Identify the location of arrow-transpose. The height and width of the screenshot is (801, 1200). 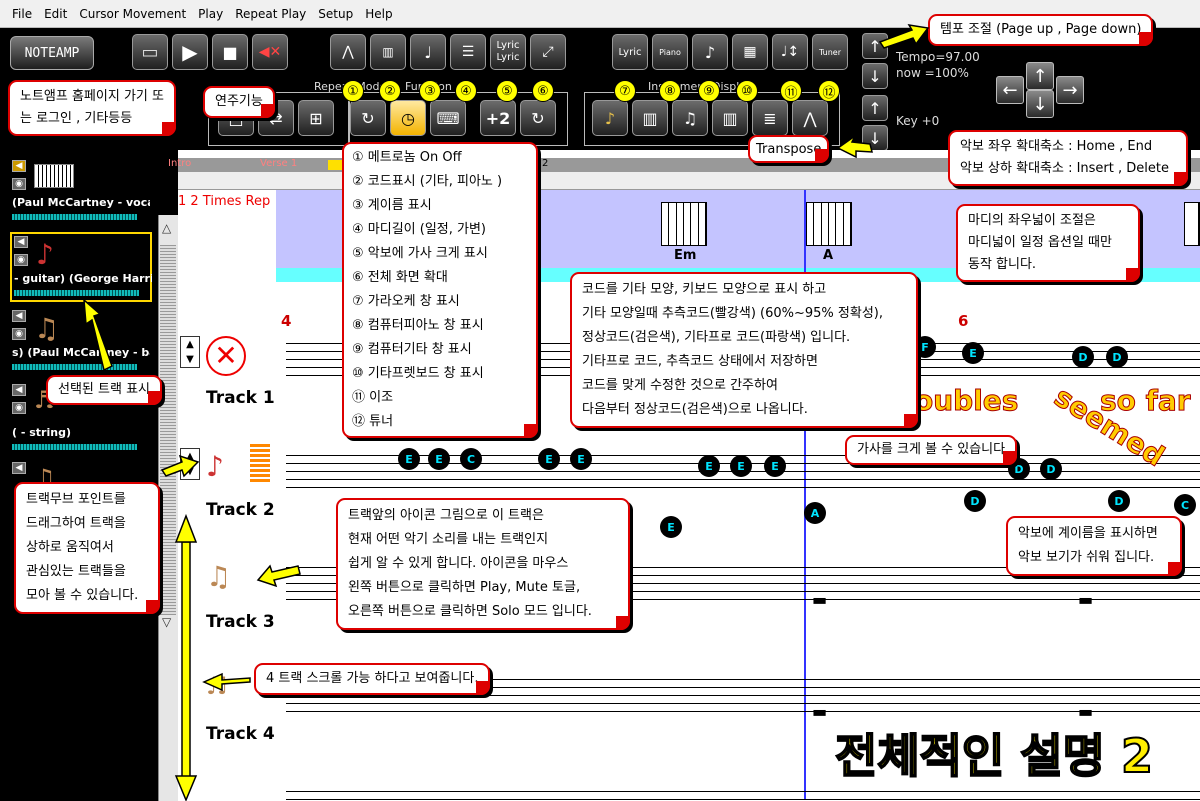
(854, 147).